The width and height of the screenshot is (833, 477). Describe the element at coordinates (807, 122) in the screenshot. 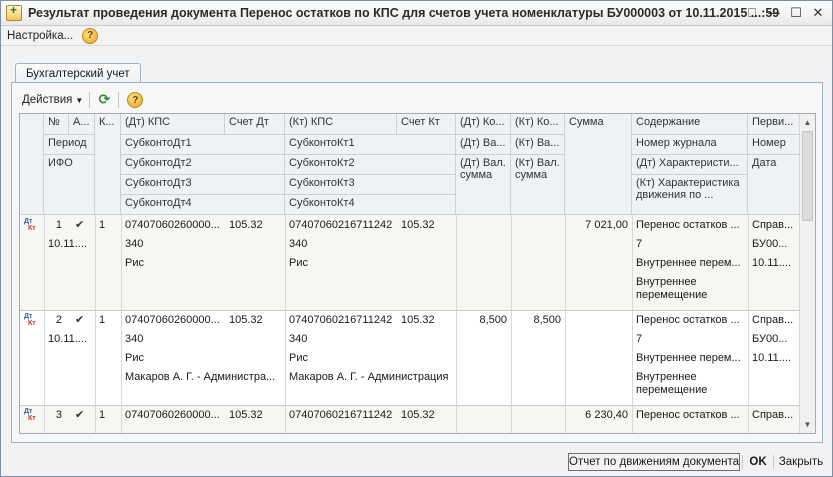

I see `scroll-up-icon: ▲` at that location.